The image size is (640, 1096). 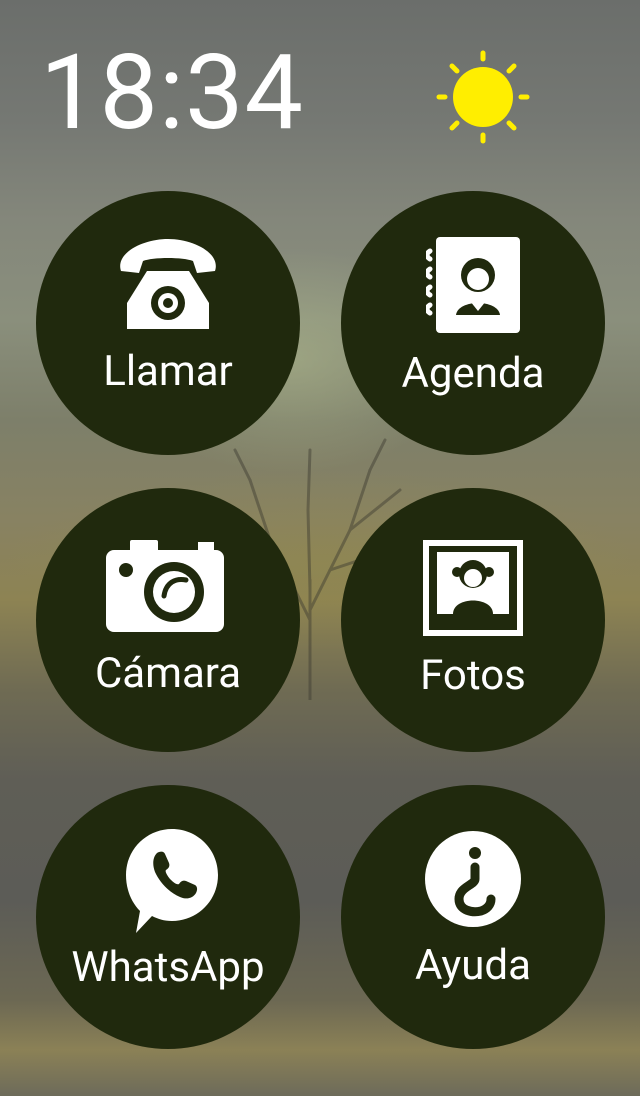 What do you see at coordinates (168, 673) in the screenshot?
I see `app-label: Cámara` at bounding box center [168, 673].